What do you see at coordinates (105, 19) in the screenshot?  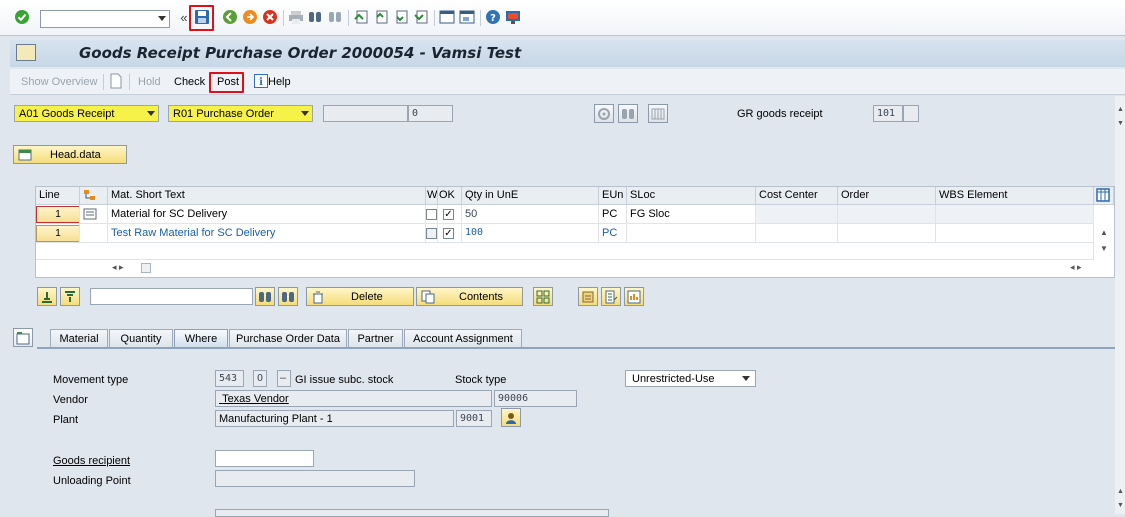 I see `command-field` at bounding box center [105, 19].